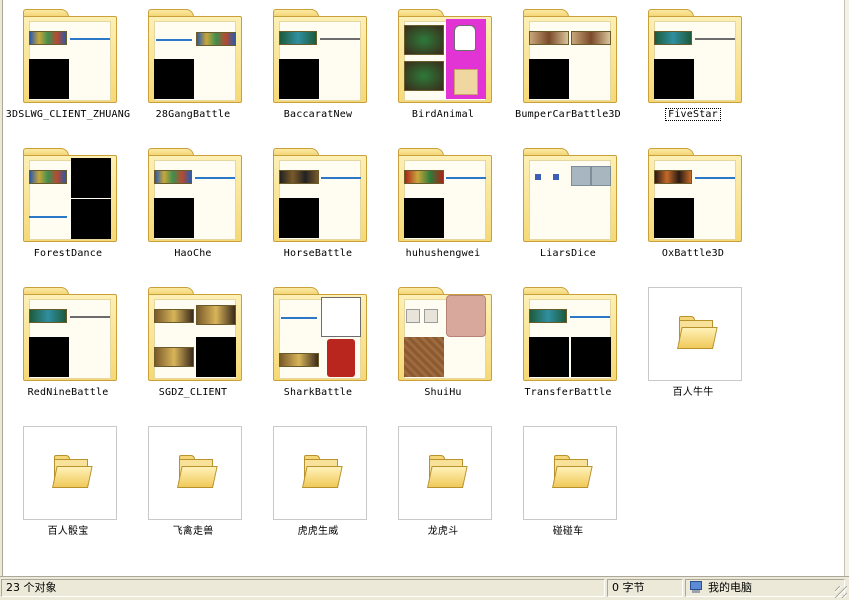 This screenshot has height=600, width=849. What do you see at coordinates (696, 587) in the screenshot?
I see `my-computer-icon` at bounding box center [696, 587].